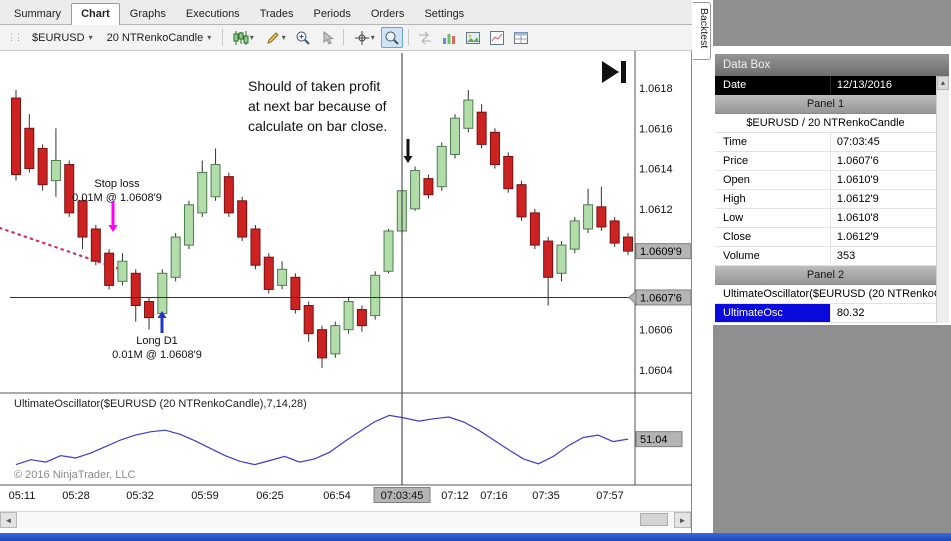 This screenshot has height=541, width=951. What do you see at coordinates (661, 252) in the screenshot?
I see `svg-text: 1.0609'9` at bounding box center [661, 252].